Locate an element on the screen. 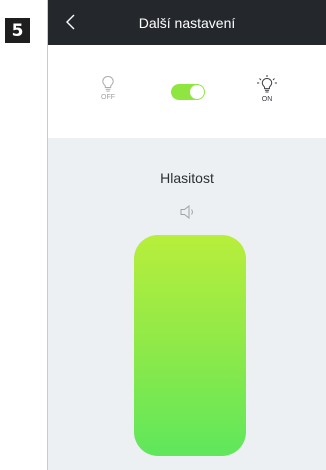 The width and height of the screenshot is (326, 470). light-on-indicator: ON is located at coordinates (267, 89).